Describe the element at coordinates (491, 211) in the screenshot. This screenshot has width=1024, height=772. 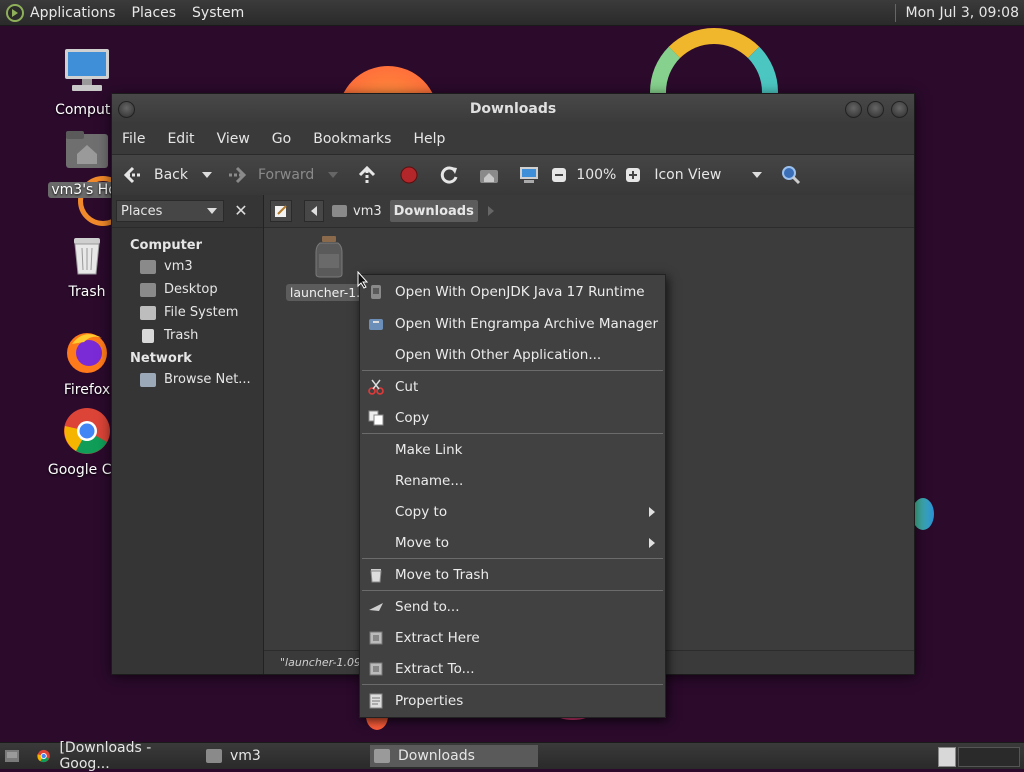
I see `path-scroll-right-button` at that location.